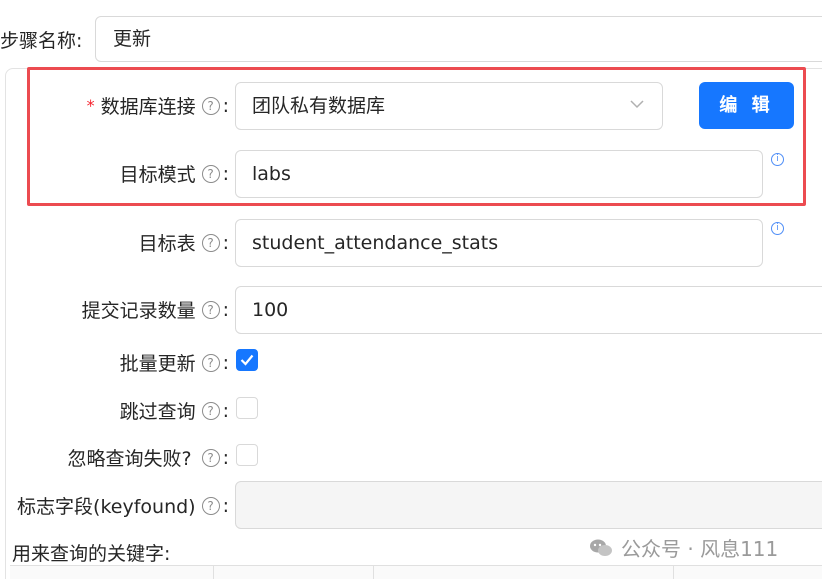  Describe the element at coordinates (129, 459) in the screenshot. I see `ignore-lookup-failure-label: 忽略查询失败?` at that location.